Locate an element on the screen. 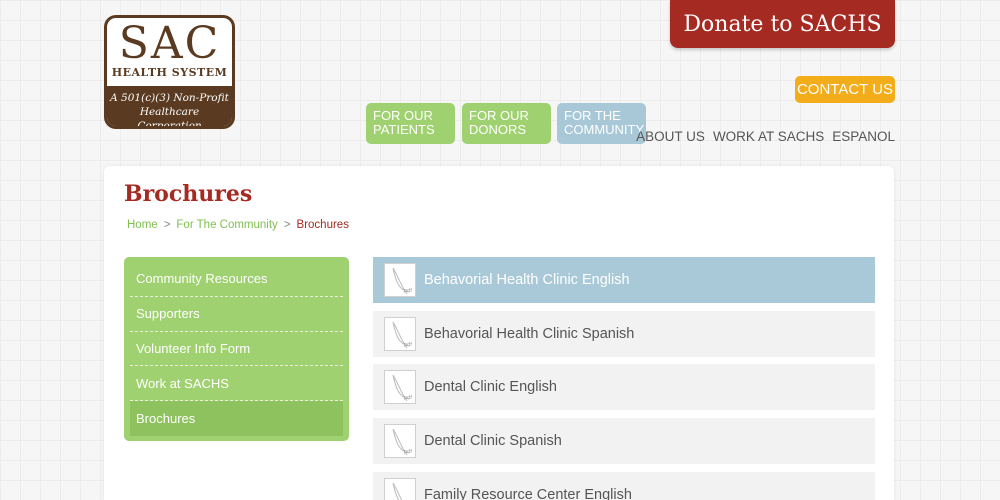 The image size is (1000, 500). brochure-label: Dental Clinic English is located at coordinates (490, 387).